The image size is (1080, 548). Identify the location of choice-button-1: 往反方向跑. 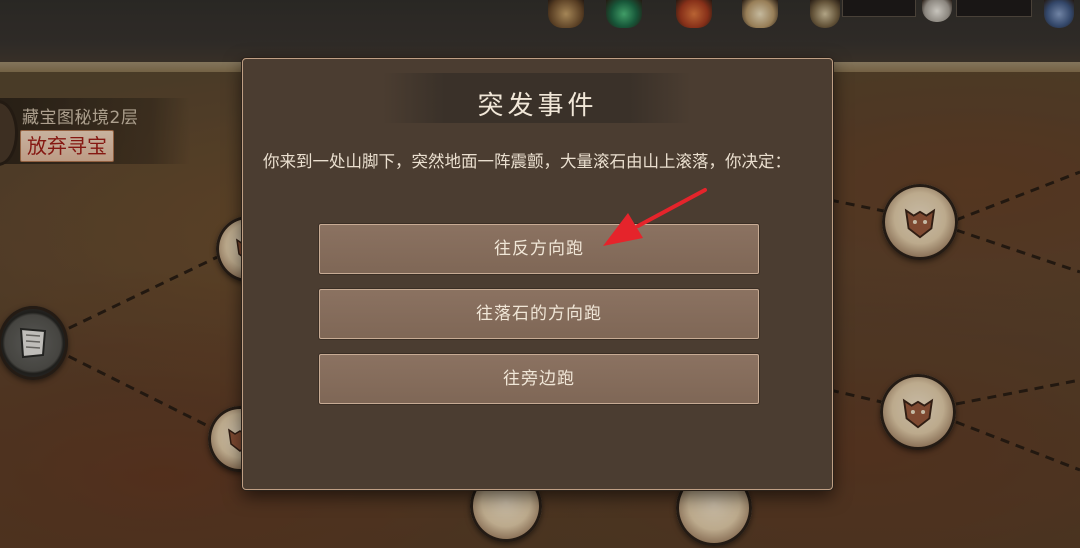
(539, 249).